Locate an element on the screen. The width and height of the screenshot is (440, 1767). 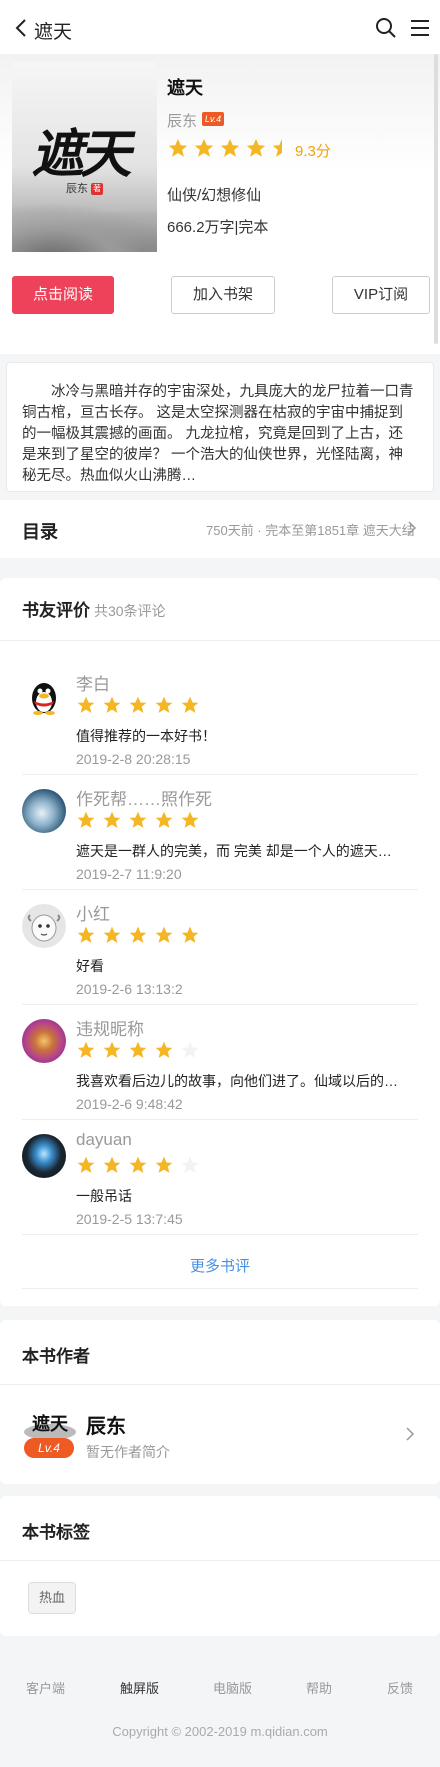
page-title: 遮天 is located at coordinates (53, 32).